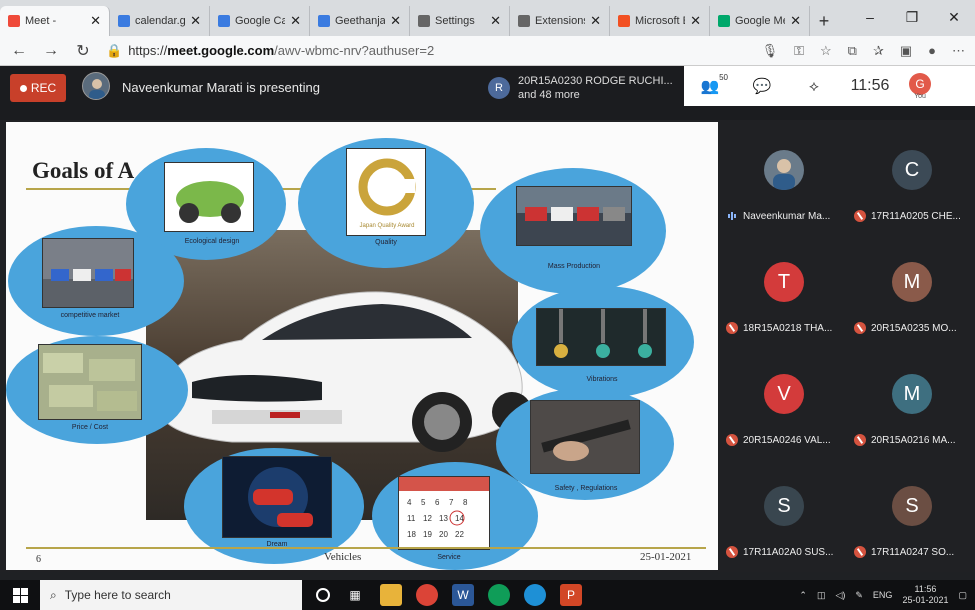 The height and width of the screenshot is (610, 975). I want to click on browser-tab: Google Mee ✕, so click(760, 21).